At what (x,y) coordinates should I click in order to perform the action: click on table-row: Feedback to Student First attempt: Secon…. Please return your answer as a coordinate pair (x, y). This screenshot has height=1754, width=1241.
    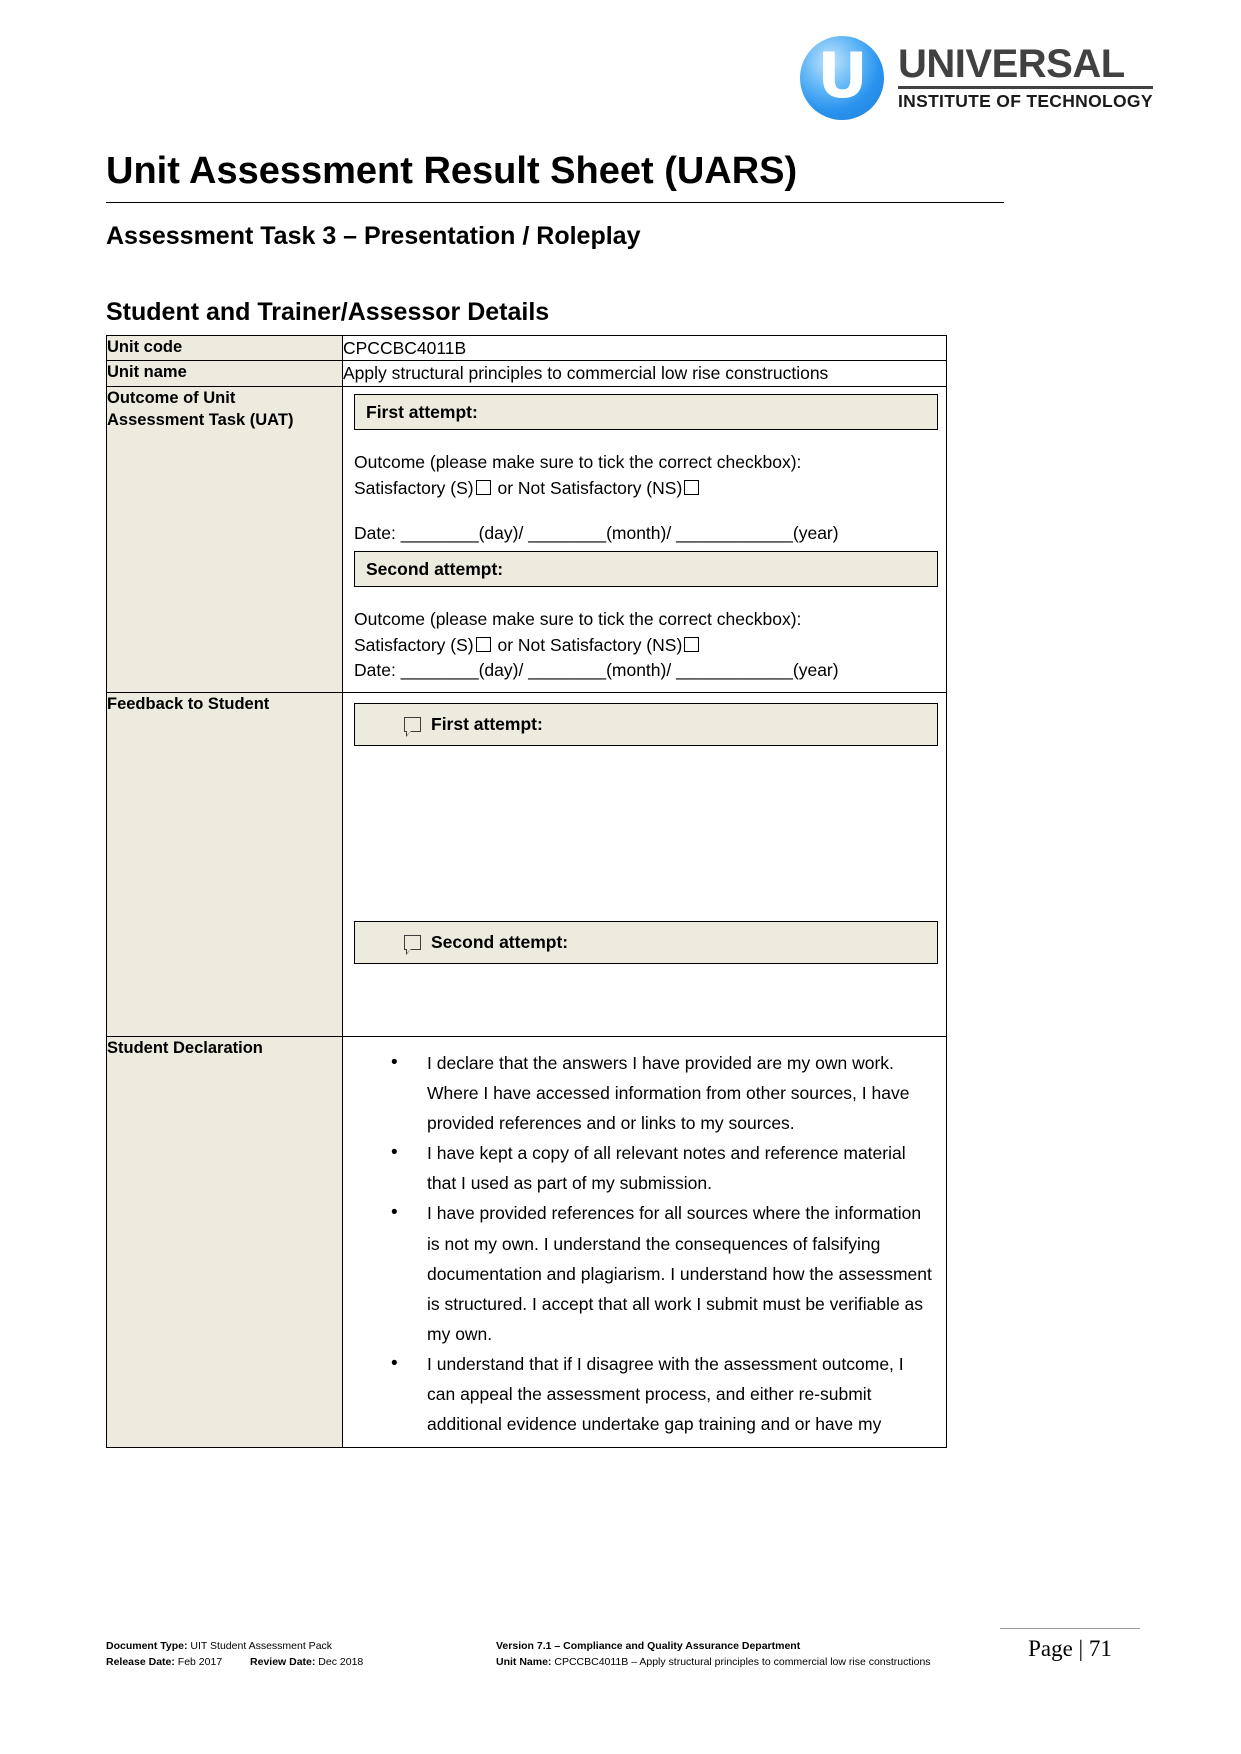
    Looking at the image, I should click on (526, 864).